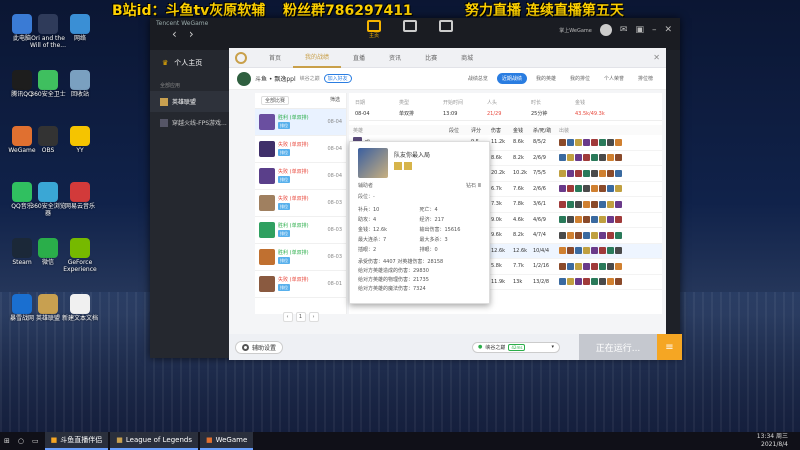 This screenshot has width=800, height=450. I want to click on player-gold: 8.2k, so click(518, 157).